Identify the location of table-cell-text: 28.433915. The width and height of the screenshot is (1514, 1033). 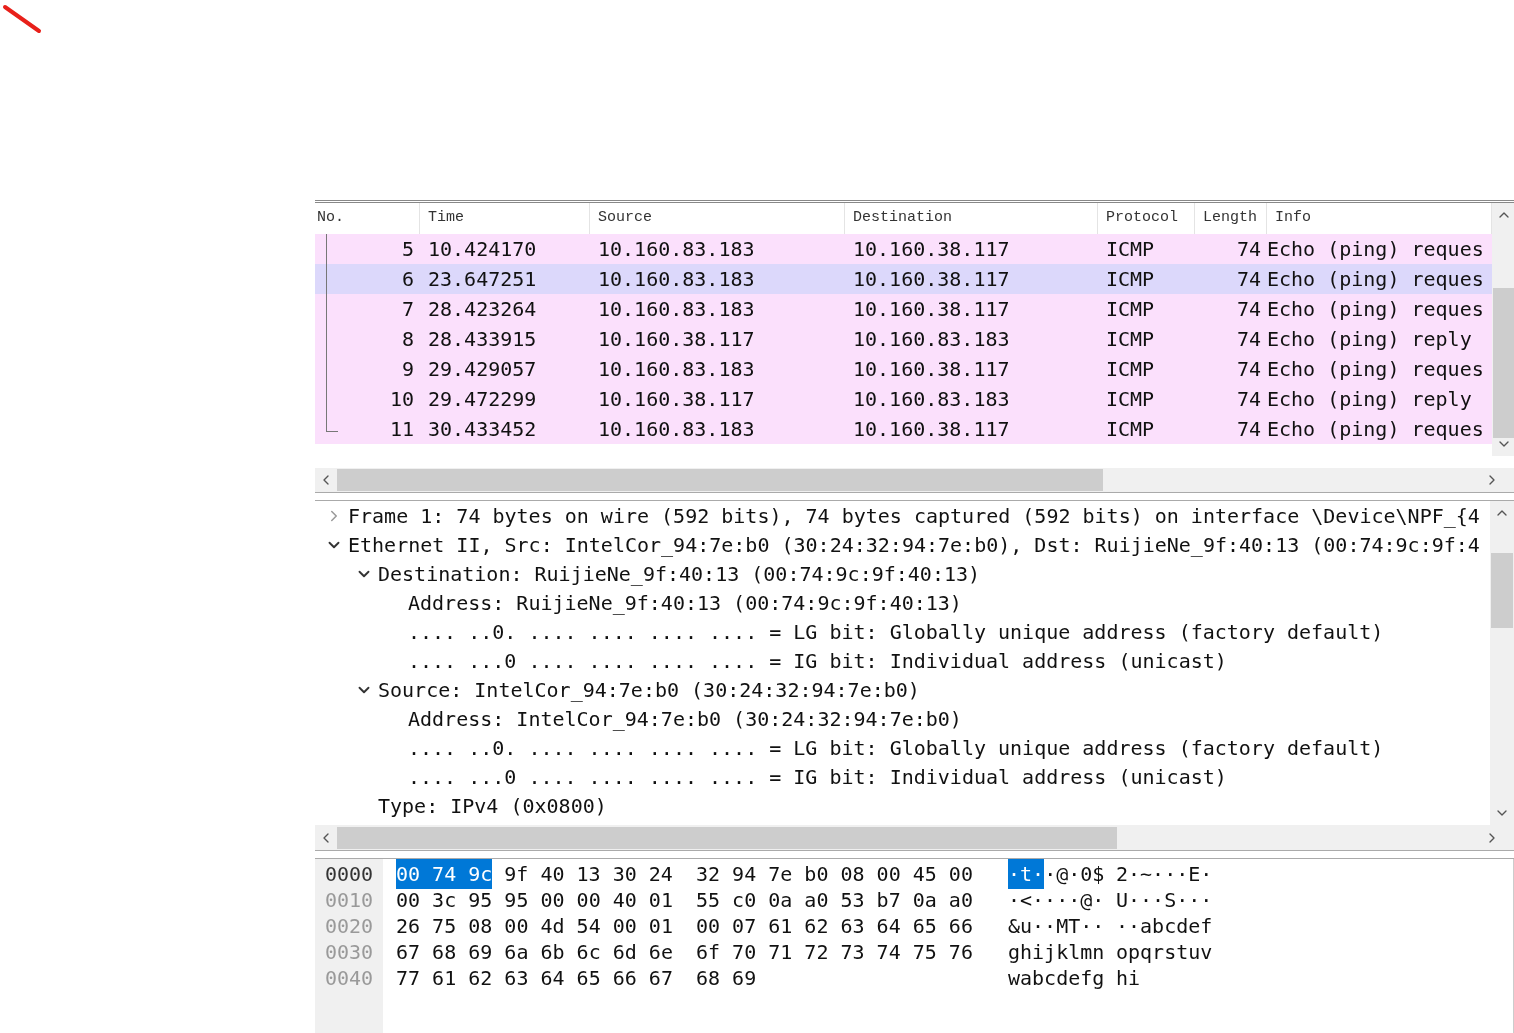
(482, 339).